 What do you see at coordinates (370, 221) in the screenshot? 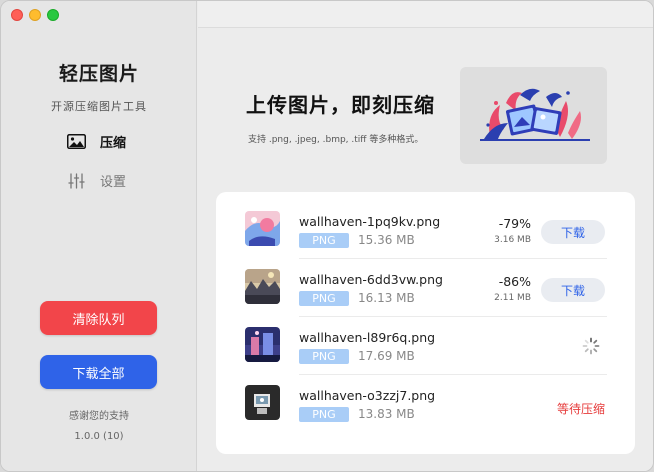
I see `file-name: wallhaven-1pq9kv.png` at bounding box center [370, 221].